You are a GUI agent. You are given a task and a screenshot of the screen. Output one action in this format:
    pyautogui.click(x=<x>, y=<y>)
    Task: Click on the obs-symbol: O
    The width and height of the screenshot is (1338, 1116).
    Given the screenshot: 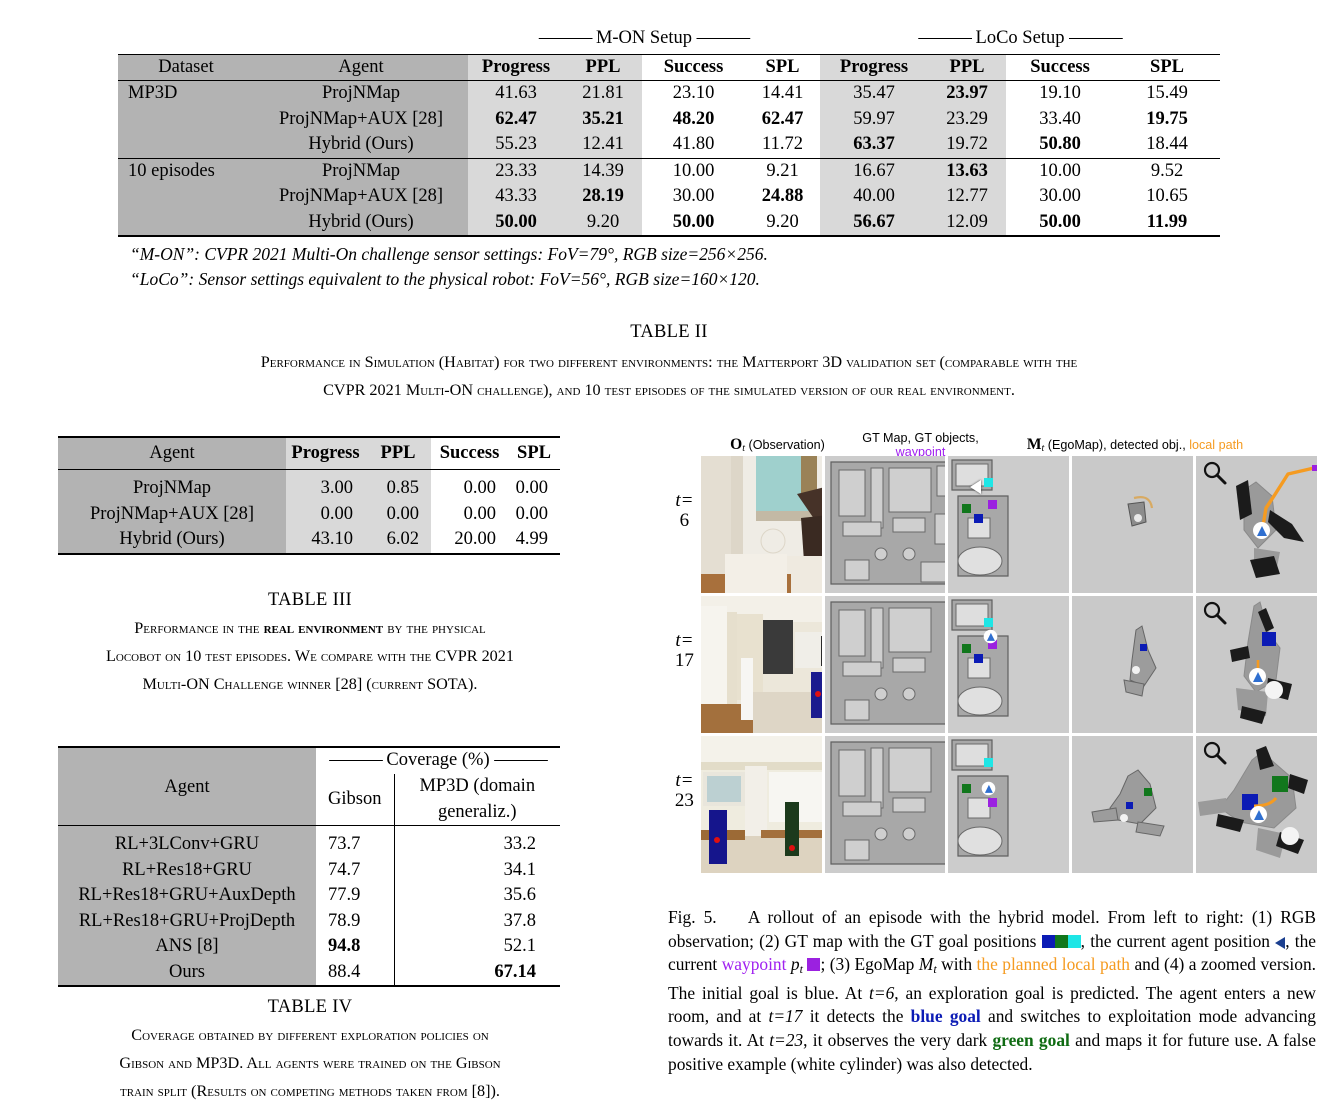 What is the action you would take?
    pyautogui.click(x=736, y=444)
    